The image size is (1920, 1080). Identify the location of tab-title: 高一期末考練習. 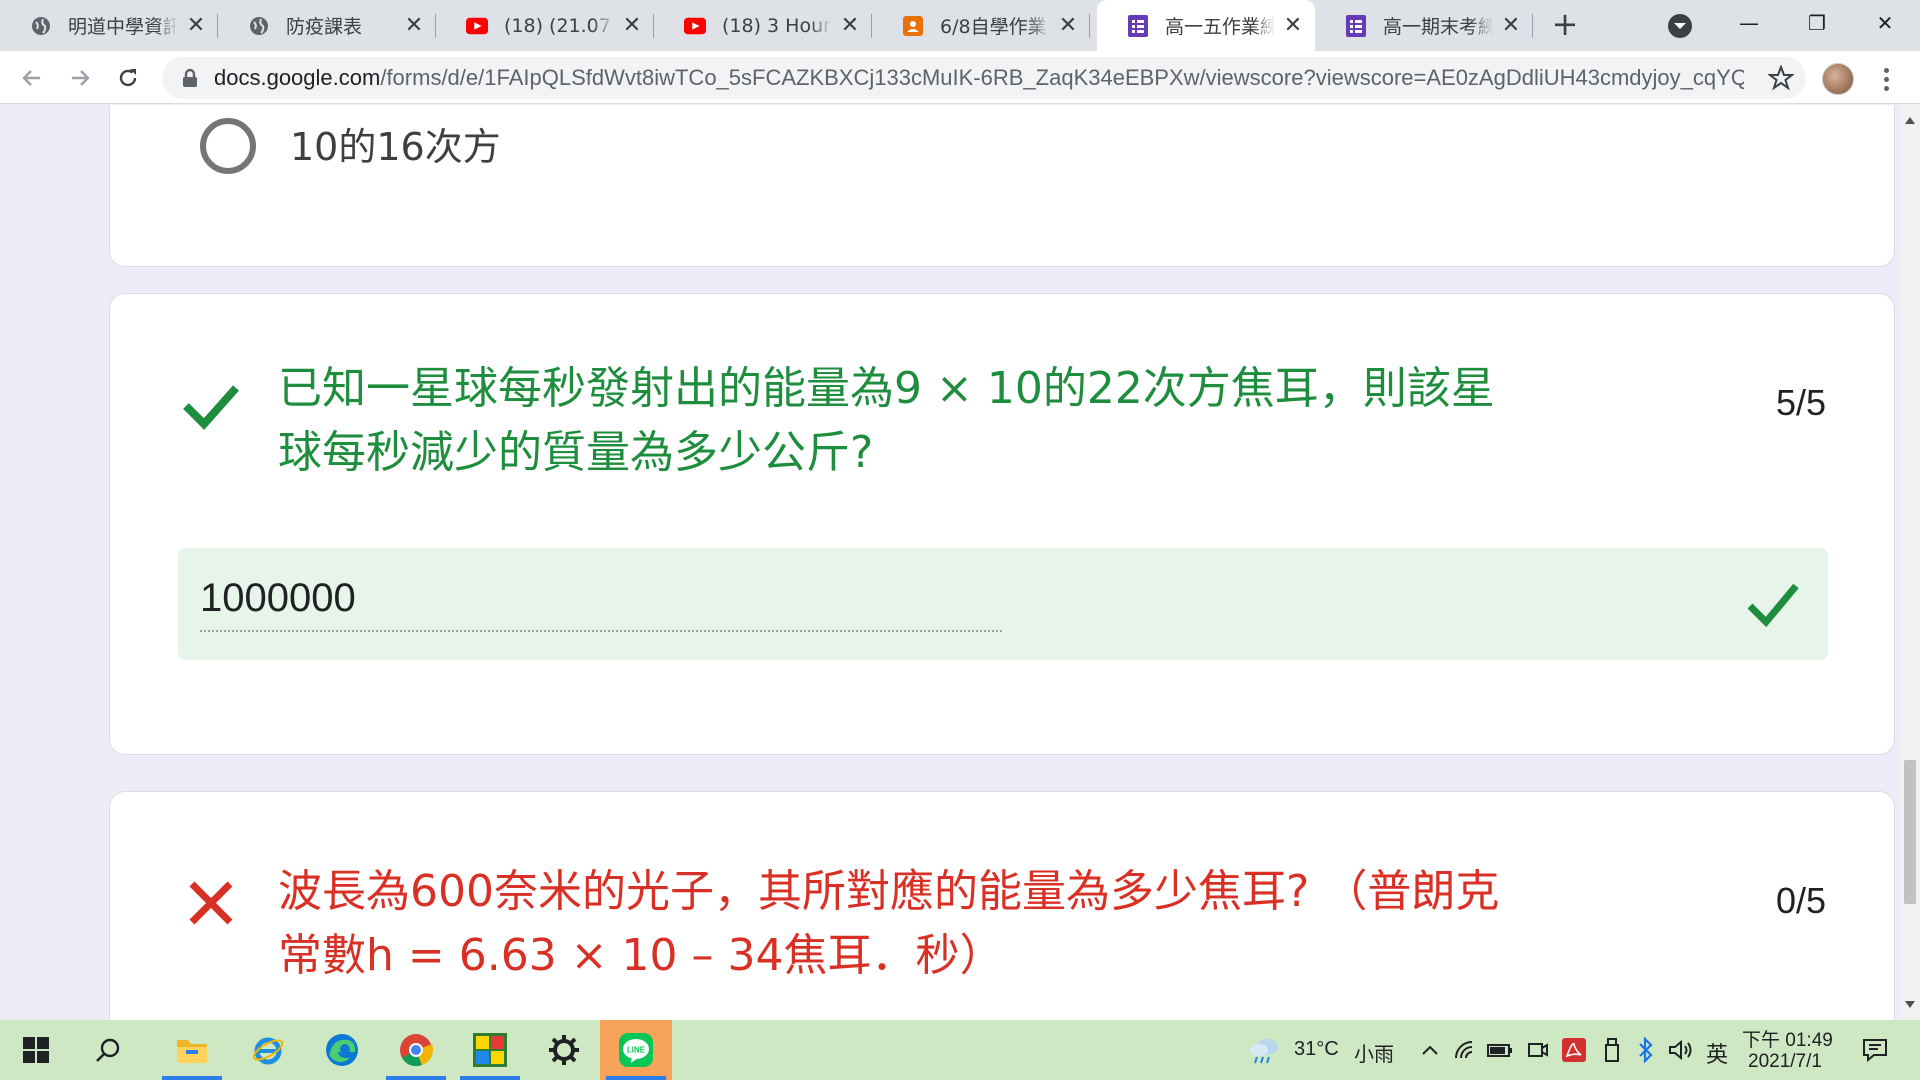
(1438, 27).